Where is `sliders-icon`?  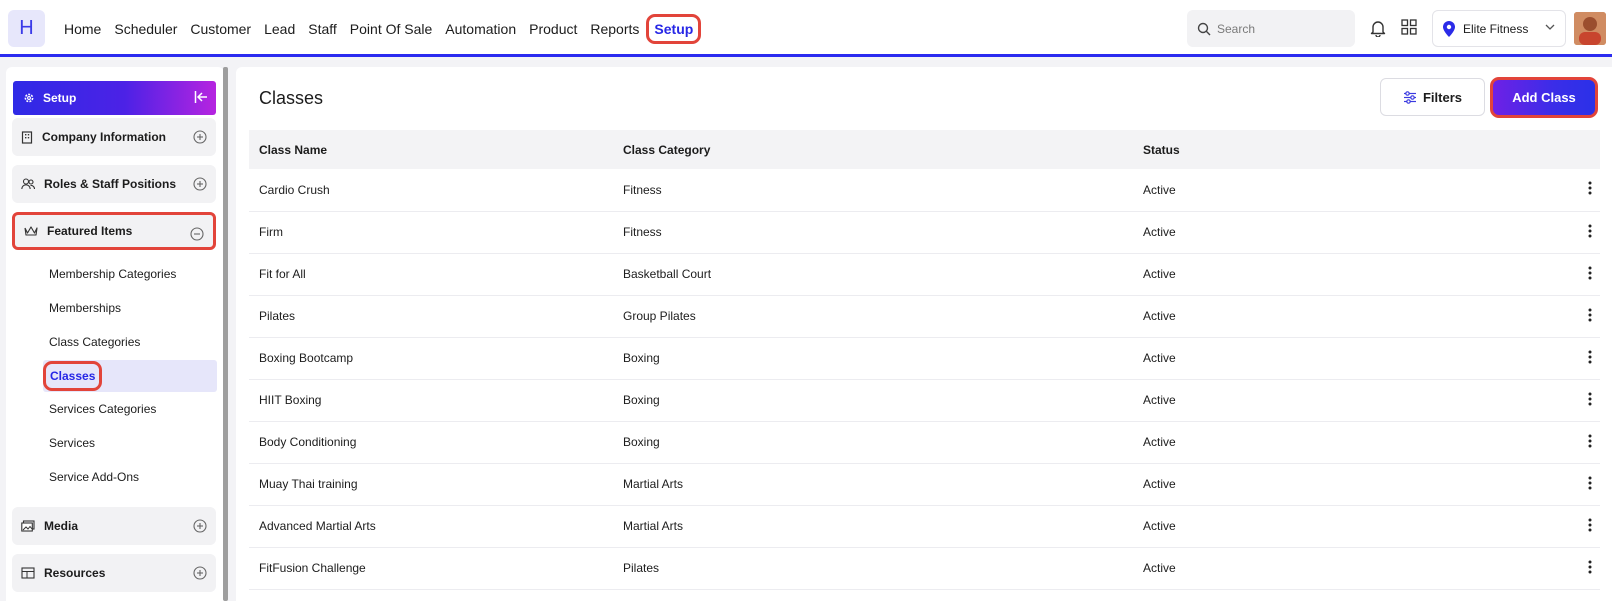 sliders-icon is located at coordinates (1409, 97).